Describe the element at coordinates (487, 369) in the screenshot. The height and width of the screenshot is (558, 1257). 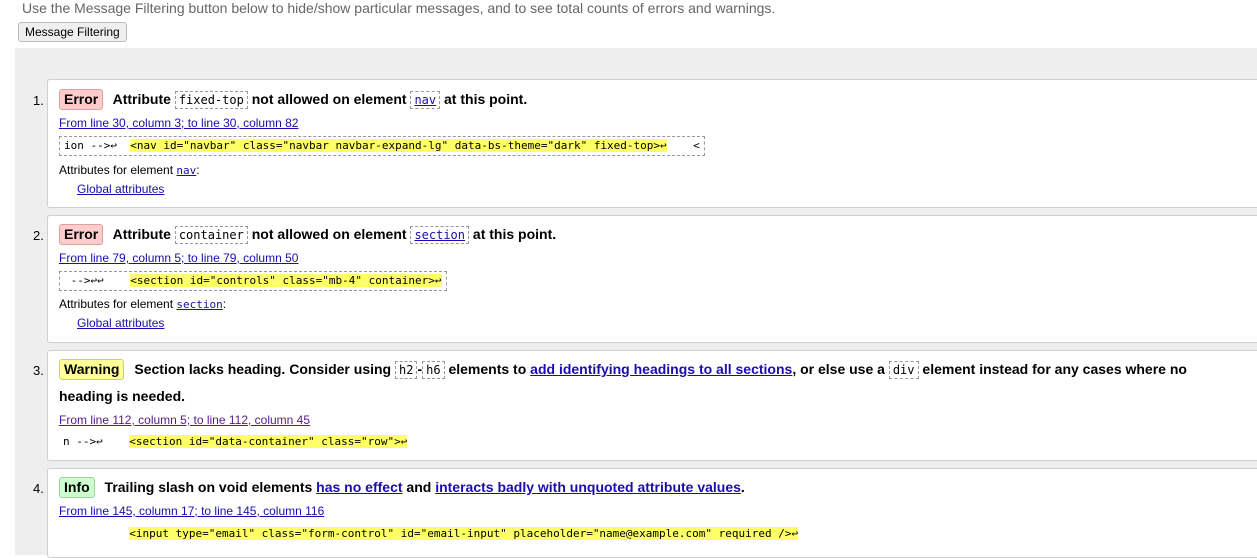
I see `message-fragment: elements to` at that location.